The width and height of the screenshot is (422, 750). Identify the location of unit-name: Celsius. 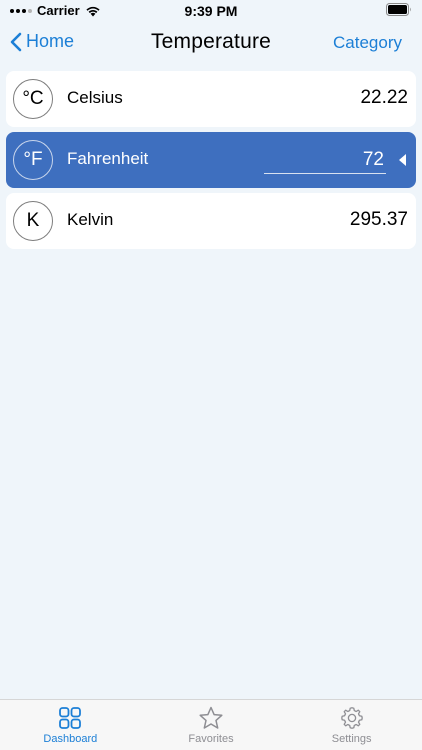
(95, 97).